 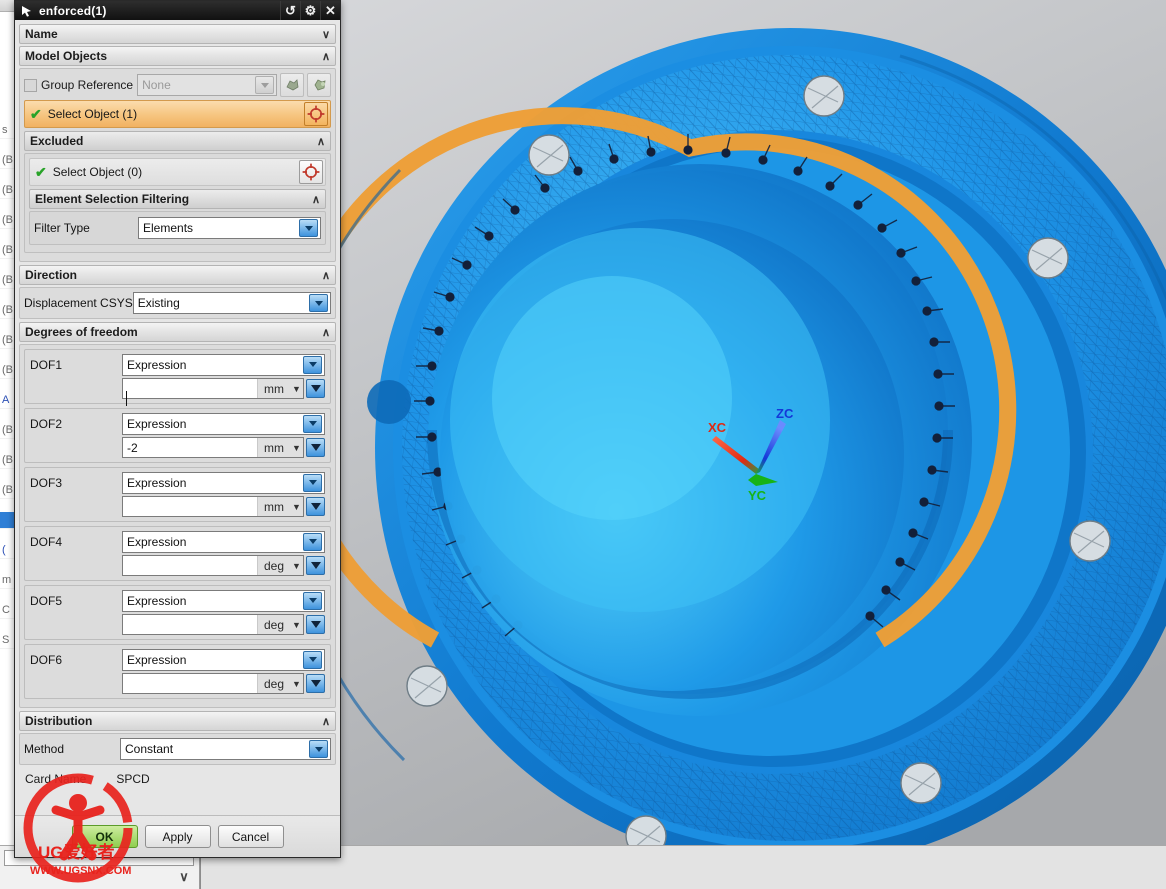 What do you see at coordinates (177, 56) in the screenshot?
I see `section-header-model-objects: Model Objects ∧` at bounding box center [177, 56].